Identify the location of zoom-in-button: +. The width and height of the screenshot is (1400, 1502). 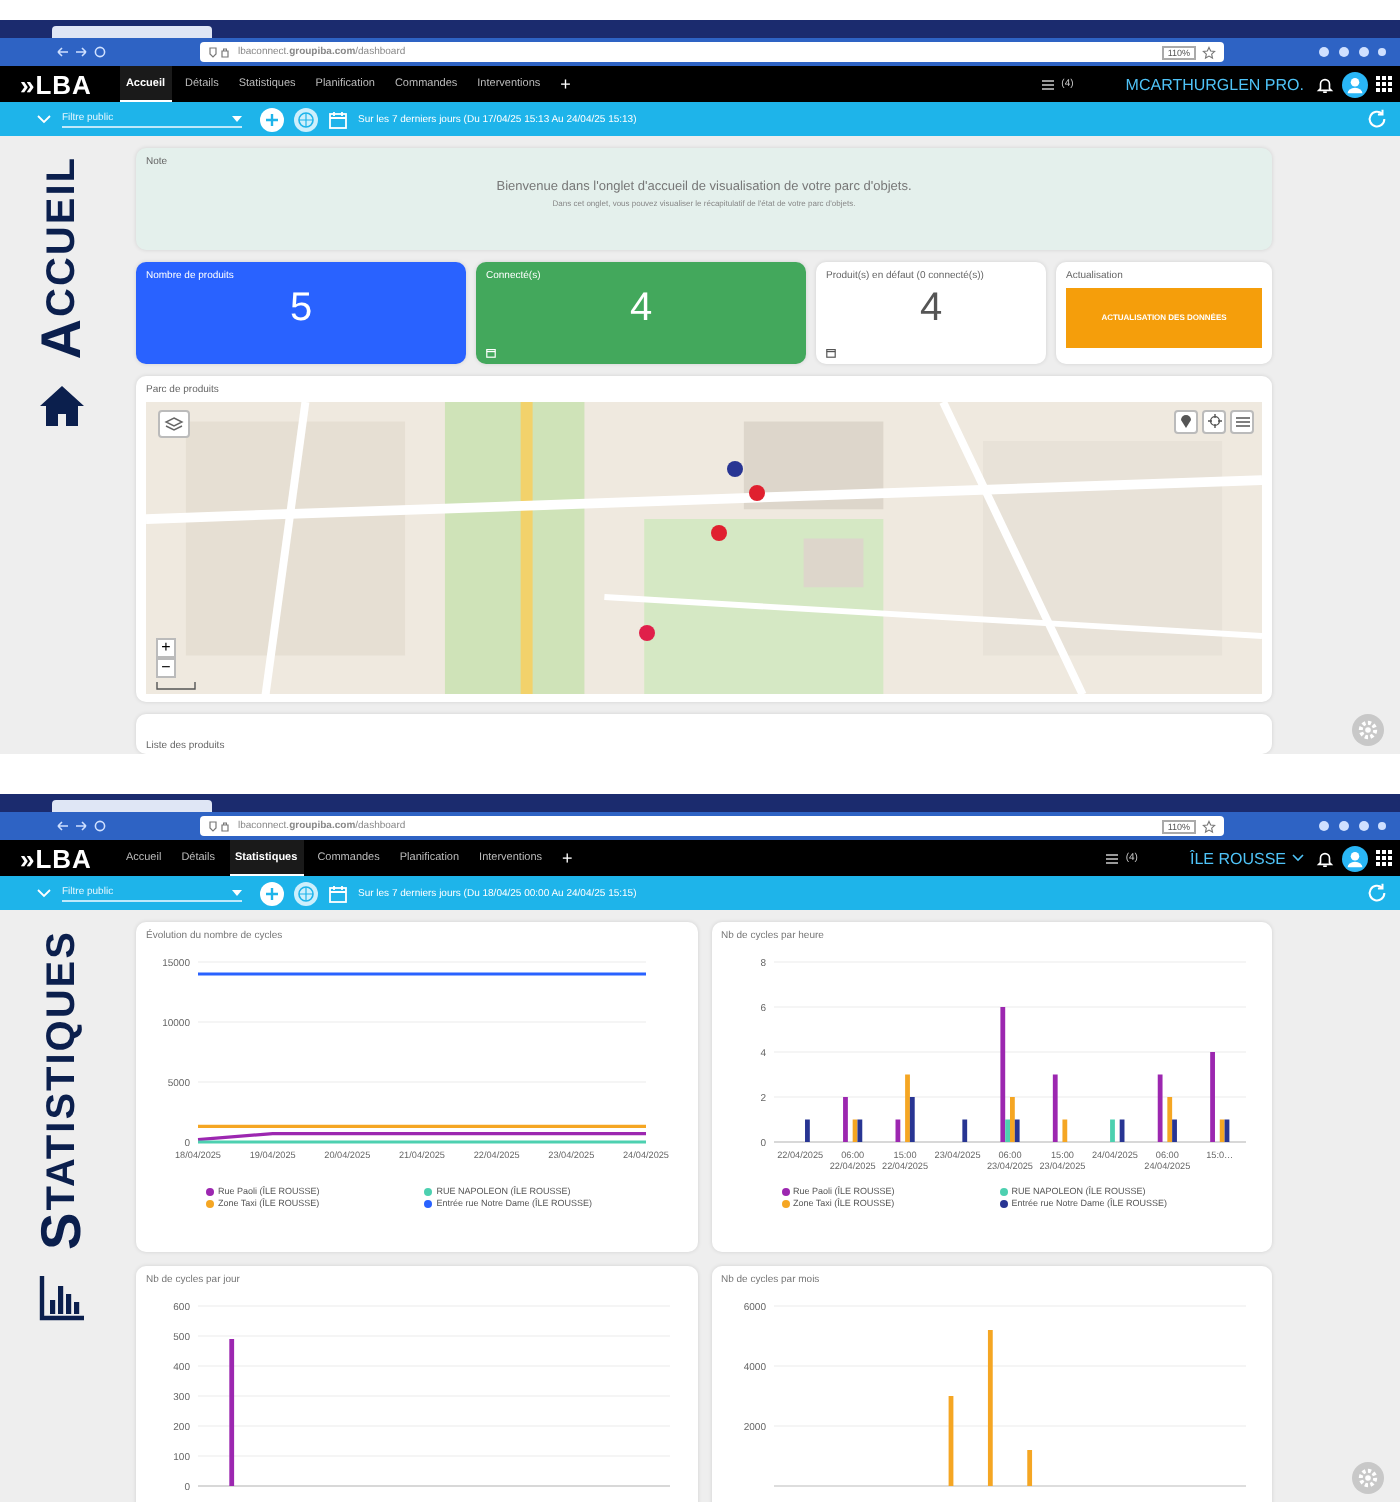
(166, 648).